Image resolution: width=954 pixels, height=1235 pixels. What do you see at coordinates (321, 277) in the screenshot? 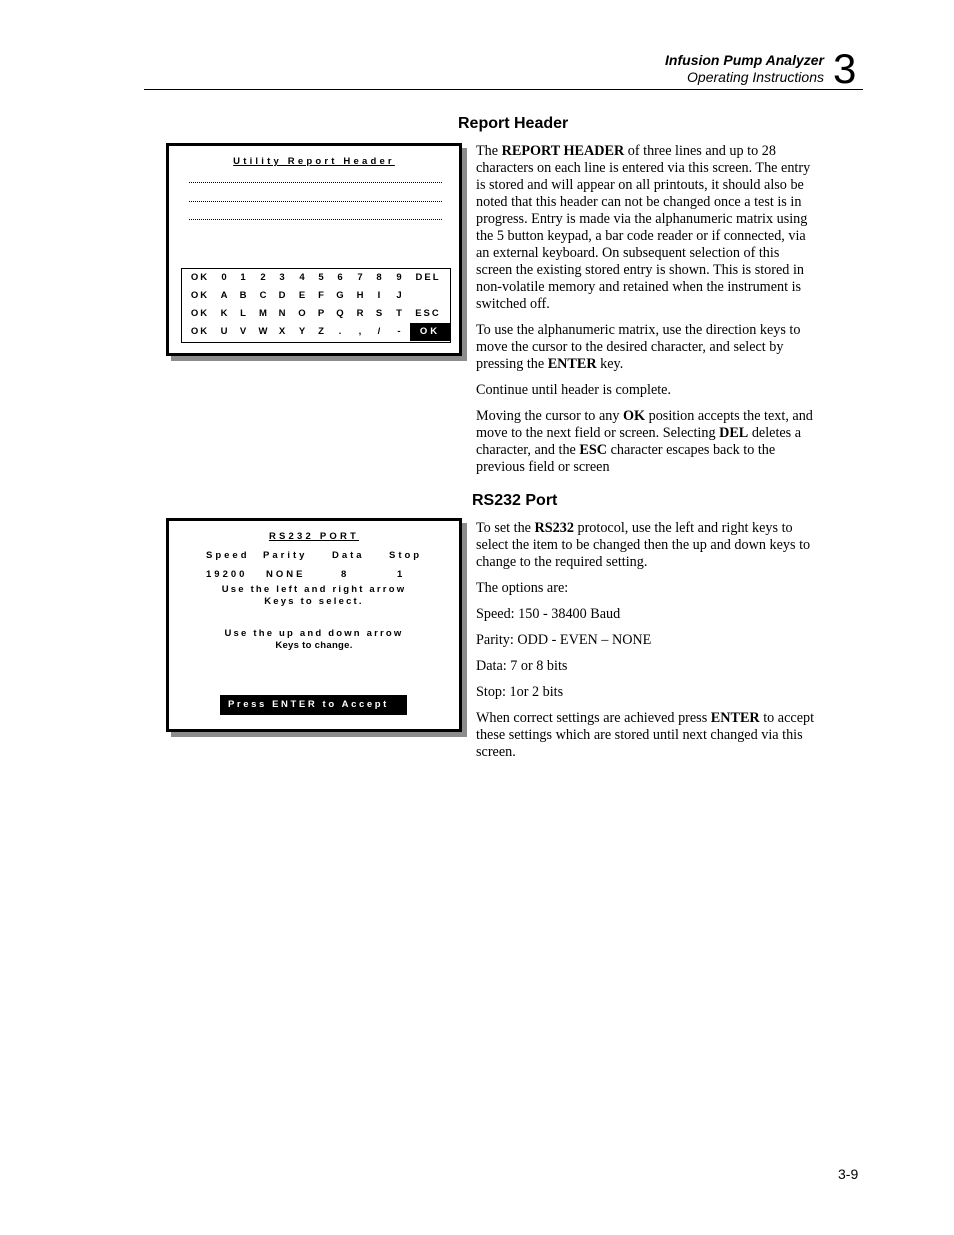
I see `char-key: 5` at bounding box center [321, 277].